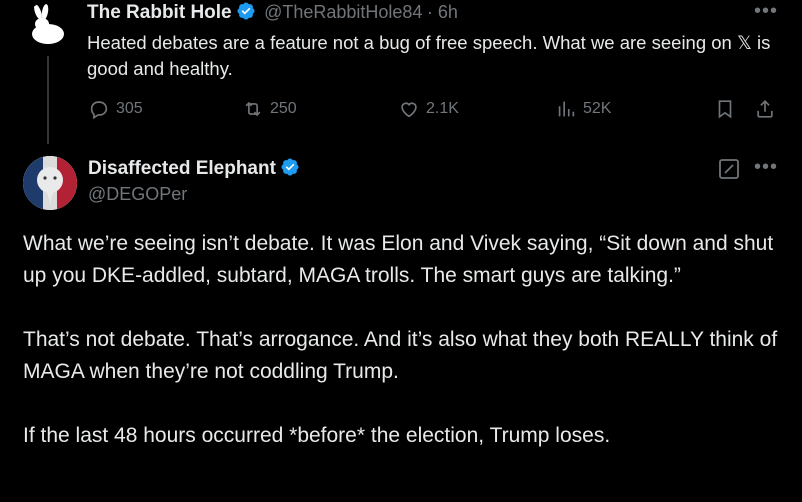 This screenshot has width=802, height=502. What do you see at coordinates (182, 168) in the screenshot?
I see `author-name: Disaffected Elephant` at bounding box center [182, 168].